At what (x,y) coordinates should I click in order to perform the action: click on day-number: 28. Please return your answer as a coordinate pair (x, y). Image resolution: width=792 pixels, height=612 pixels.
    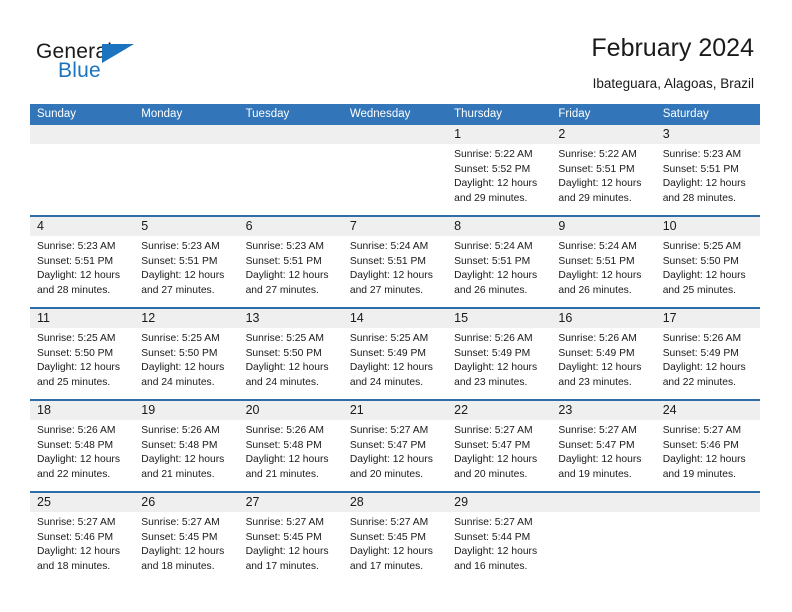
    Looking at the image, I should click on (356, 502).